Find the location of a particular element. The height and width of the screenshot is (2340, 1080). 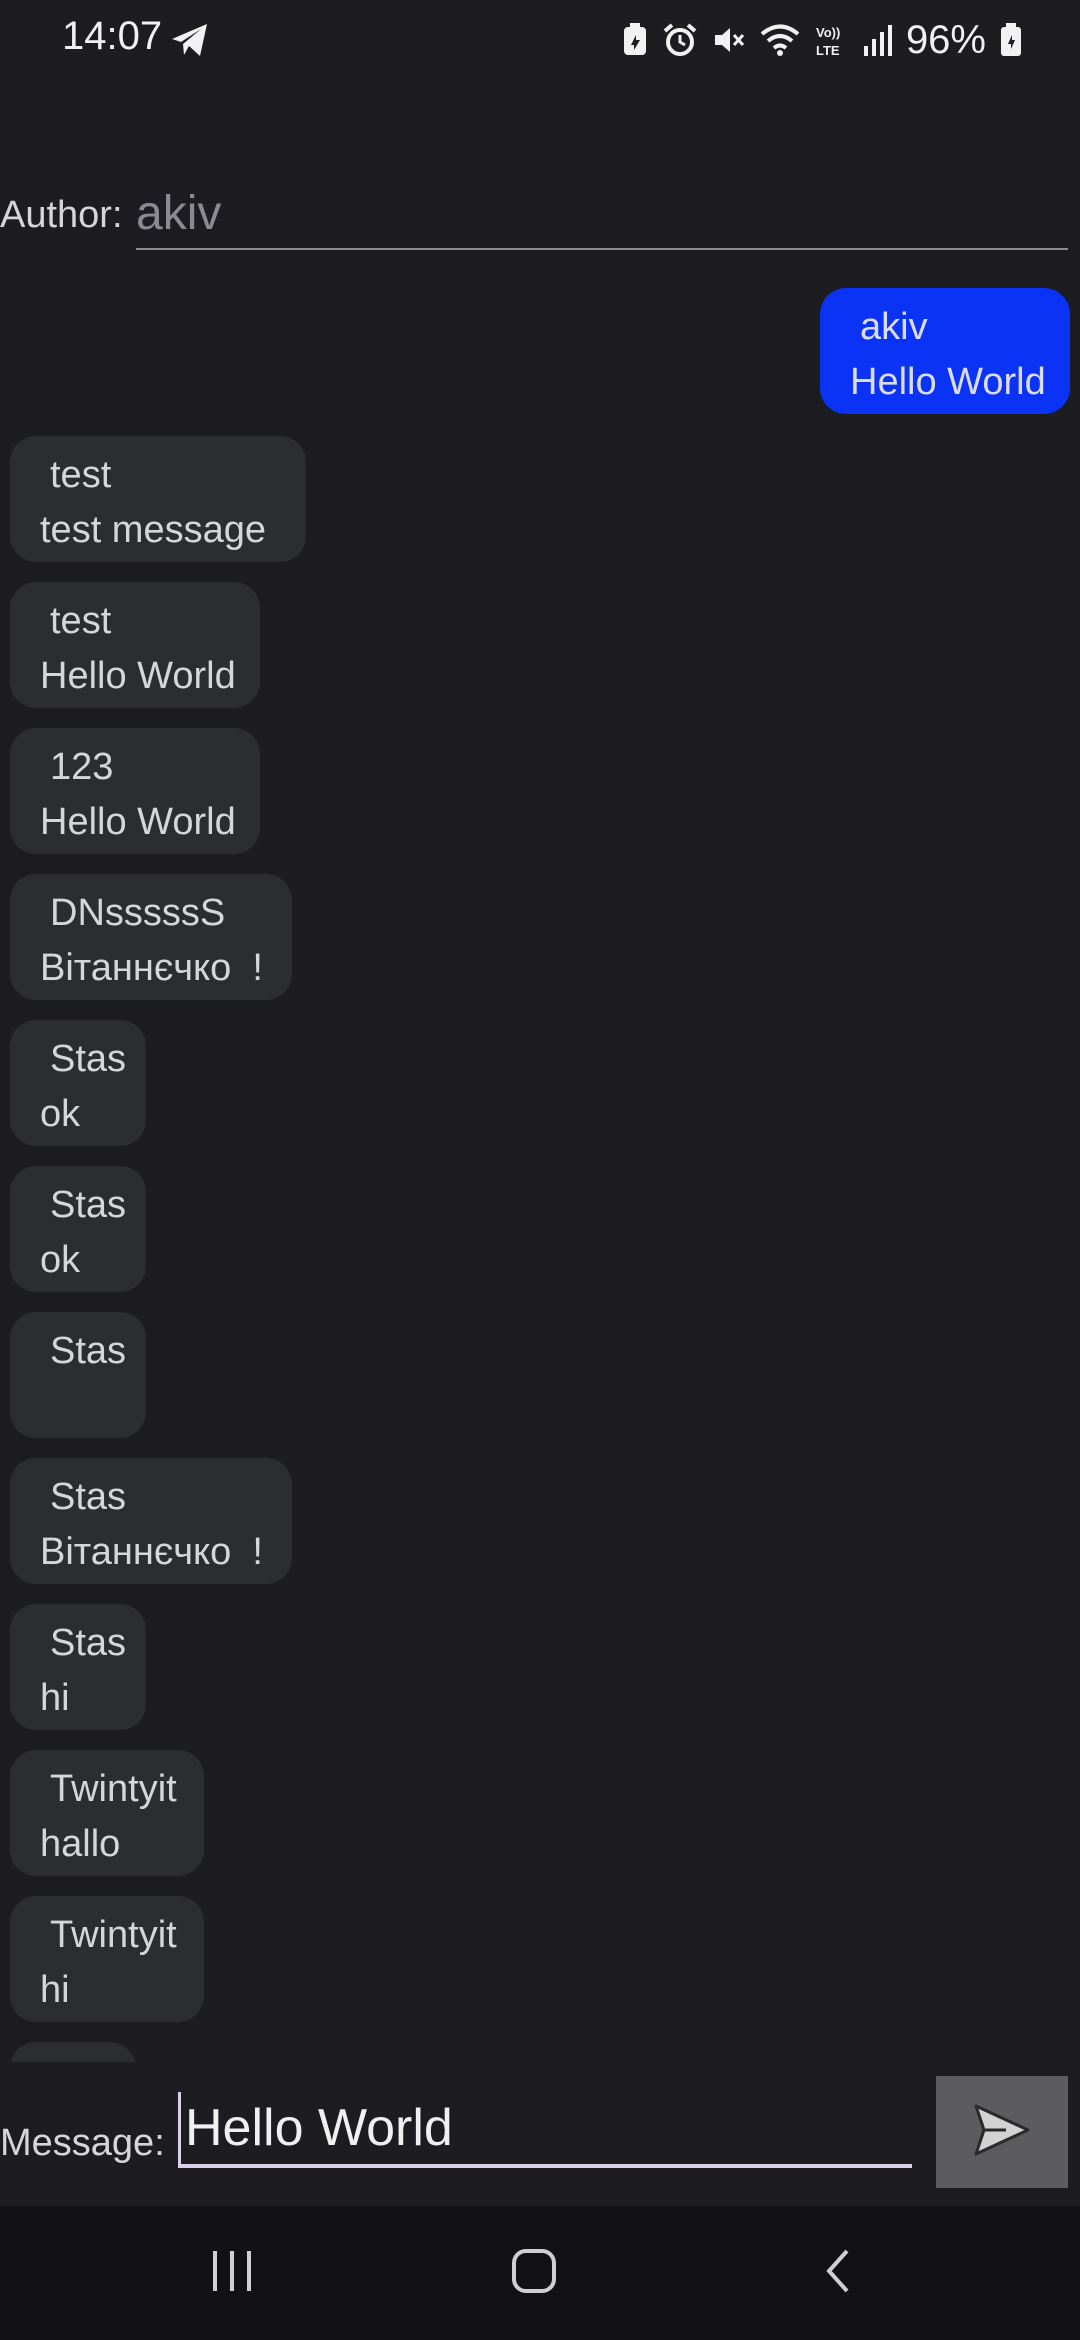

message-author: DNsssssS is located at coordinates (138, 913).